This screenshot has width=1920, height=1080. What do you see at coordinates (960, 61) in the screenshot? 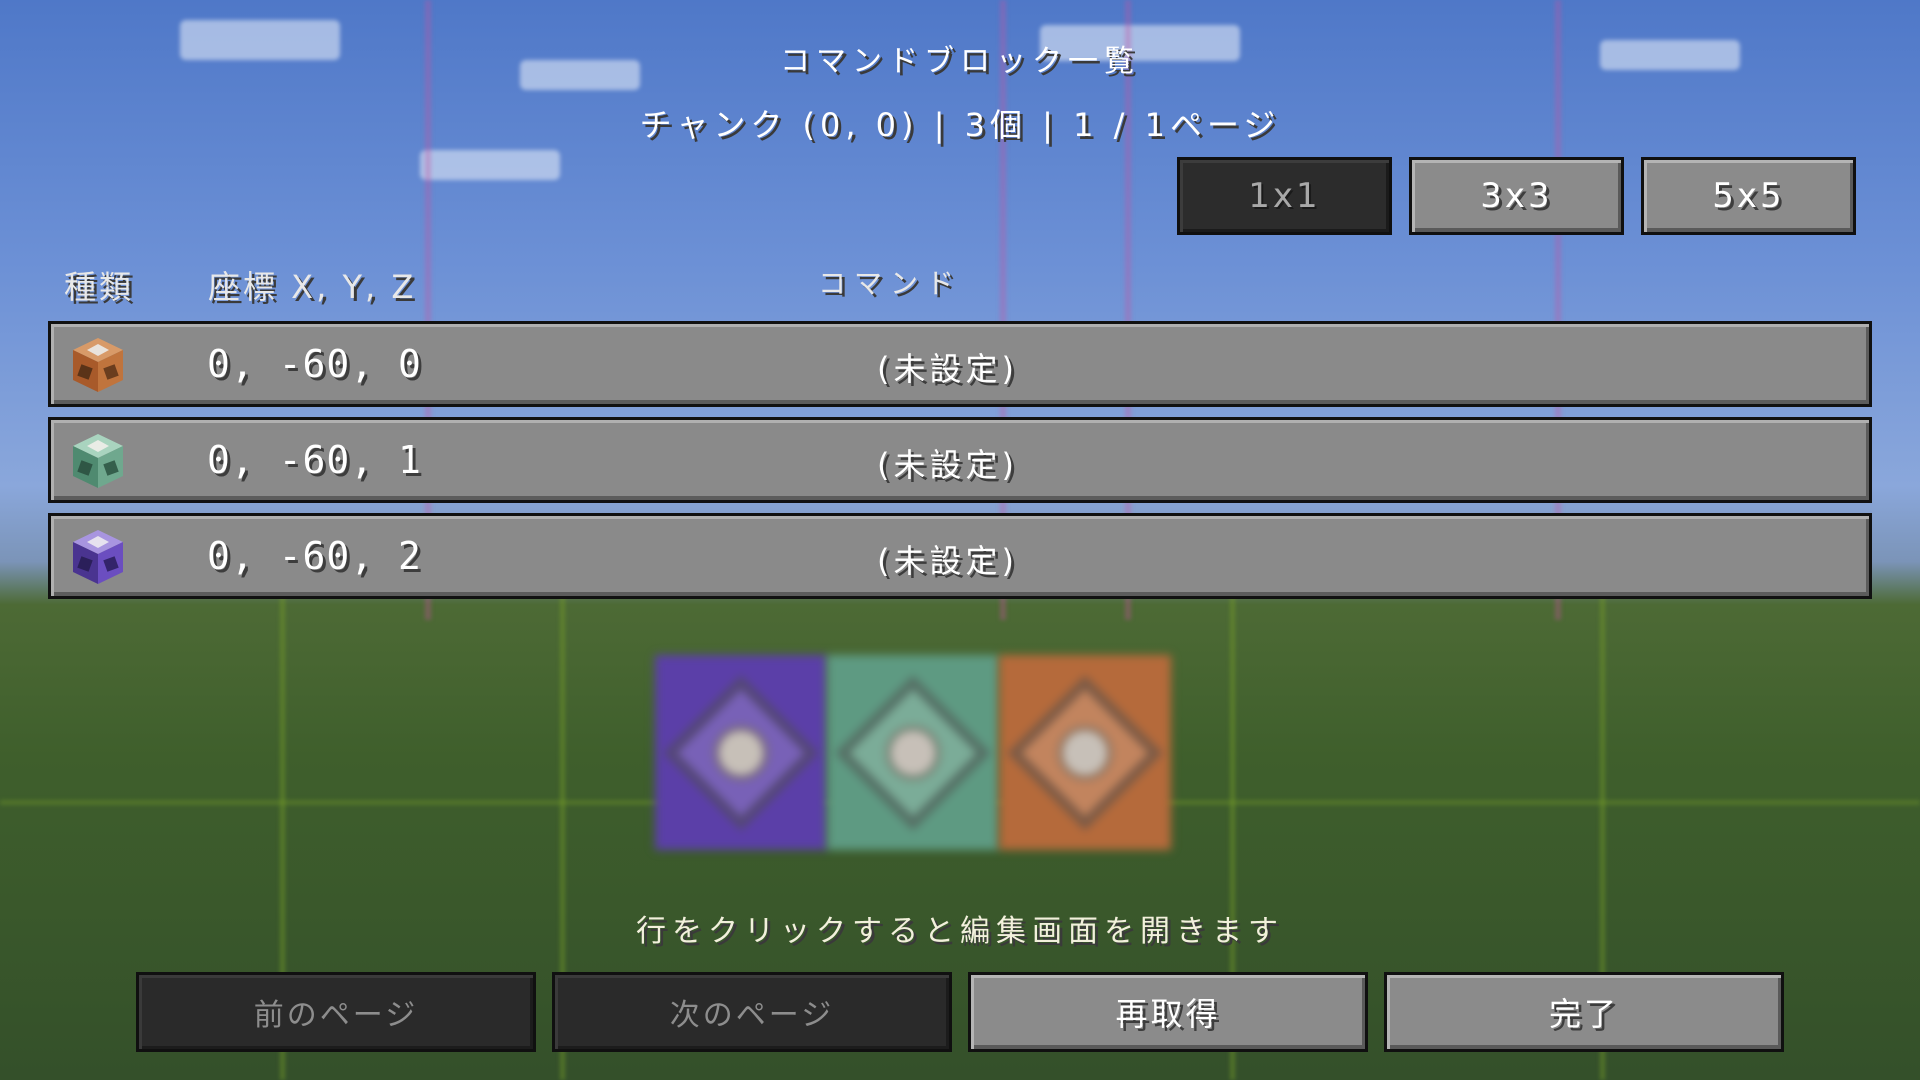
I see `page-title: コマンドブロック一覧` at bounding box center [960, 61].